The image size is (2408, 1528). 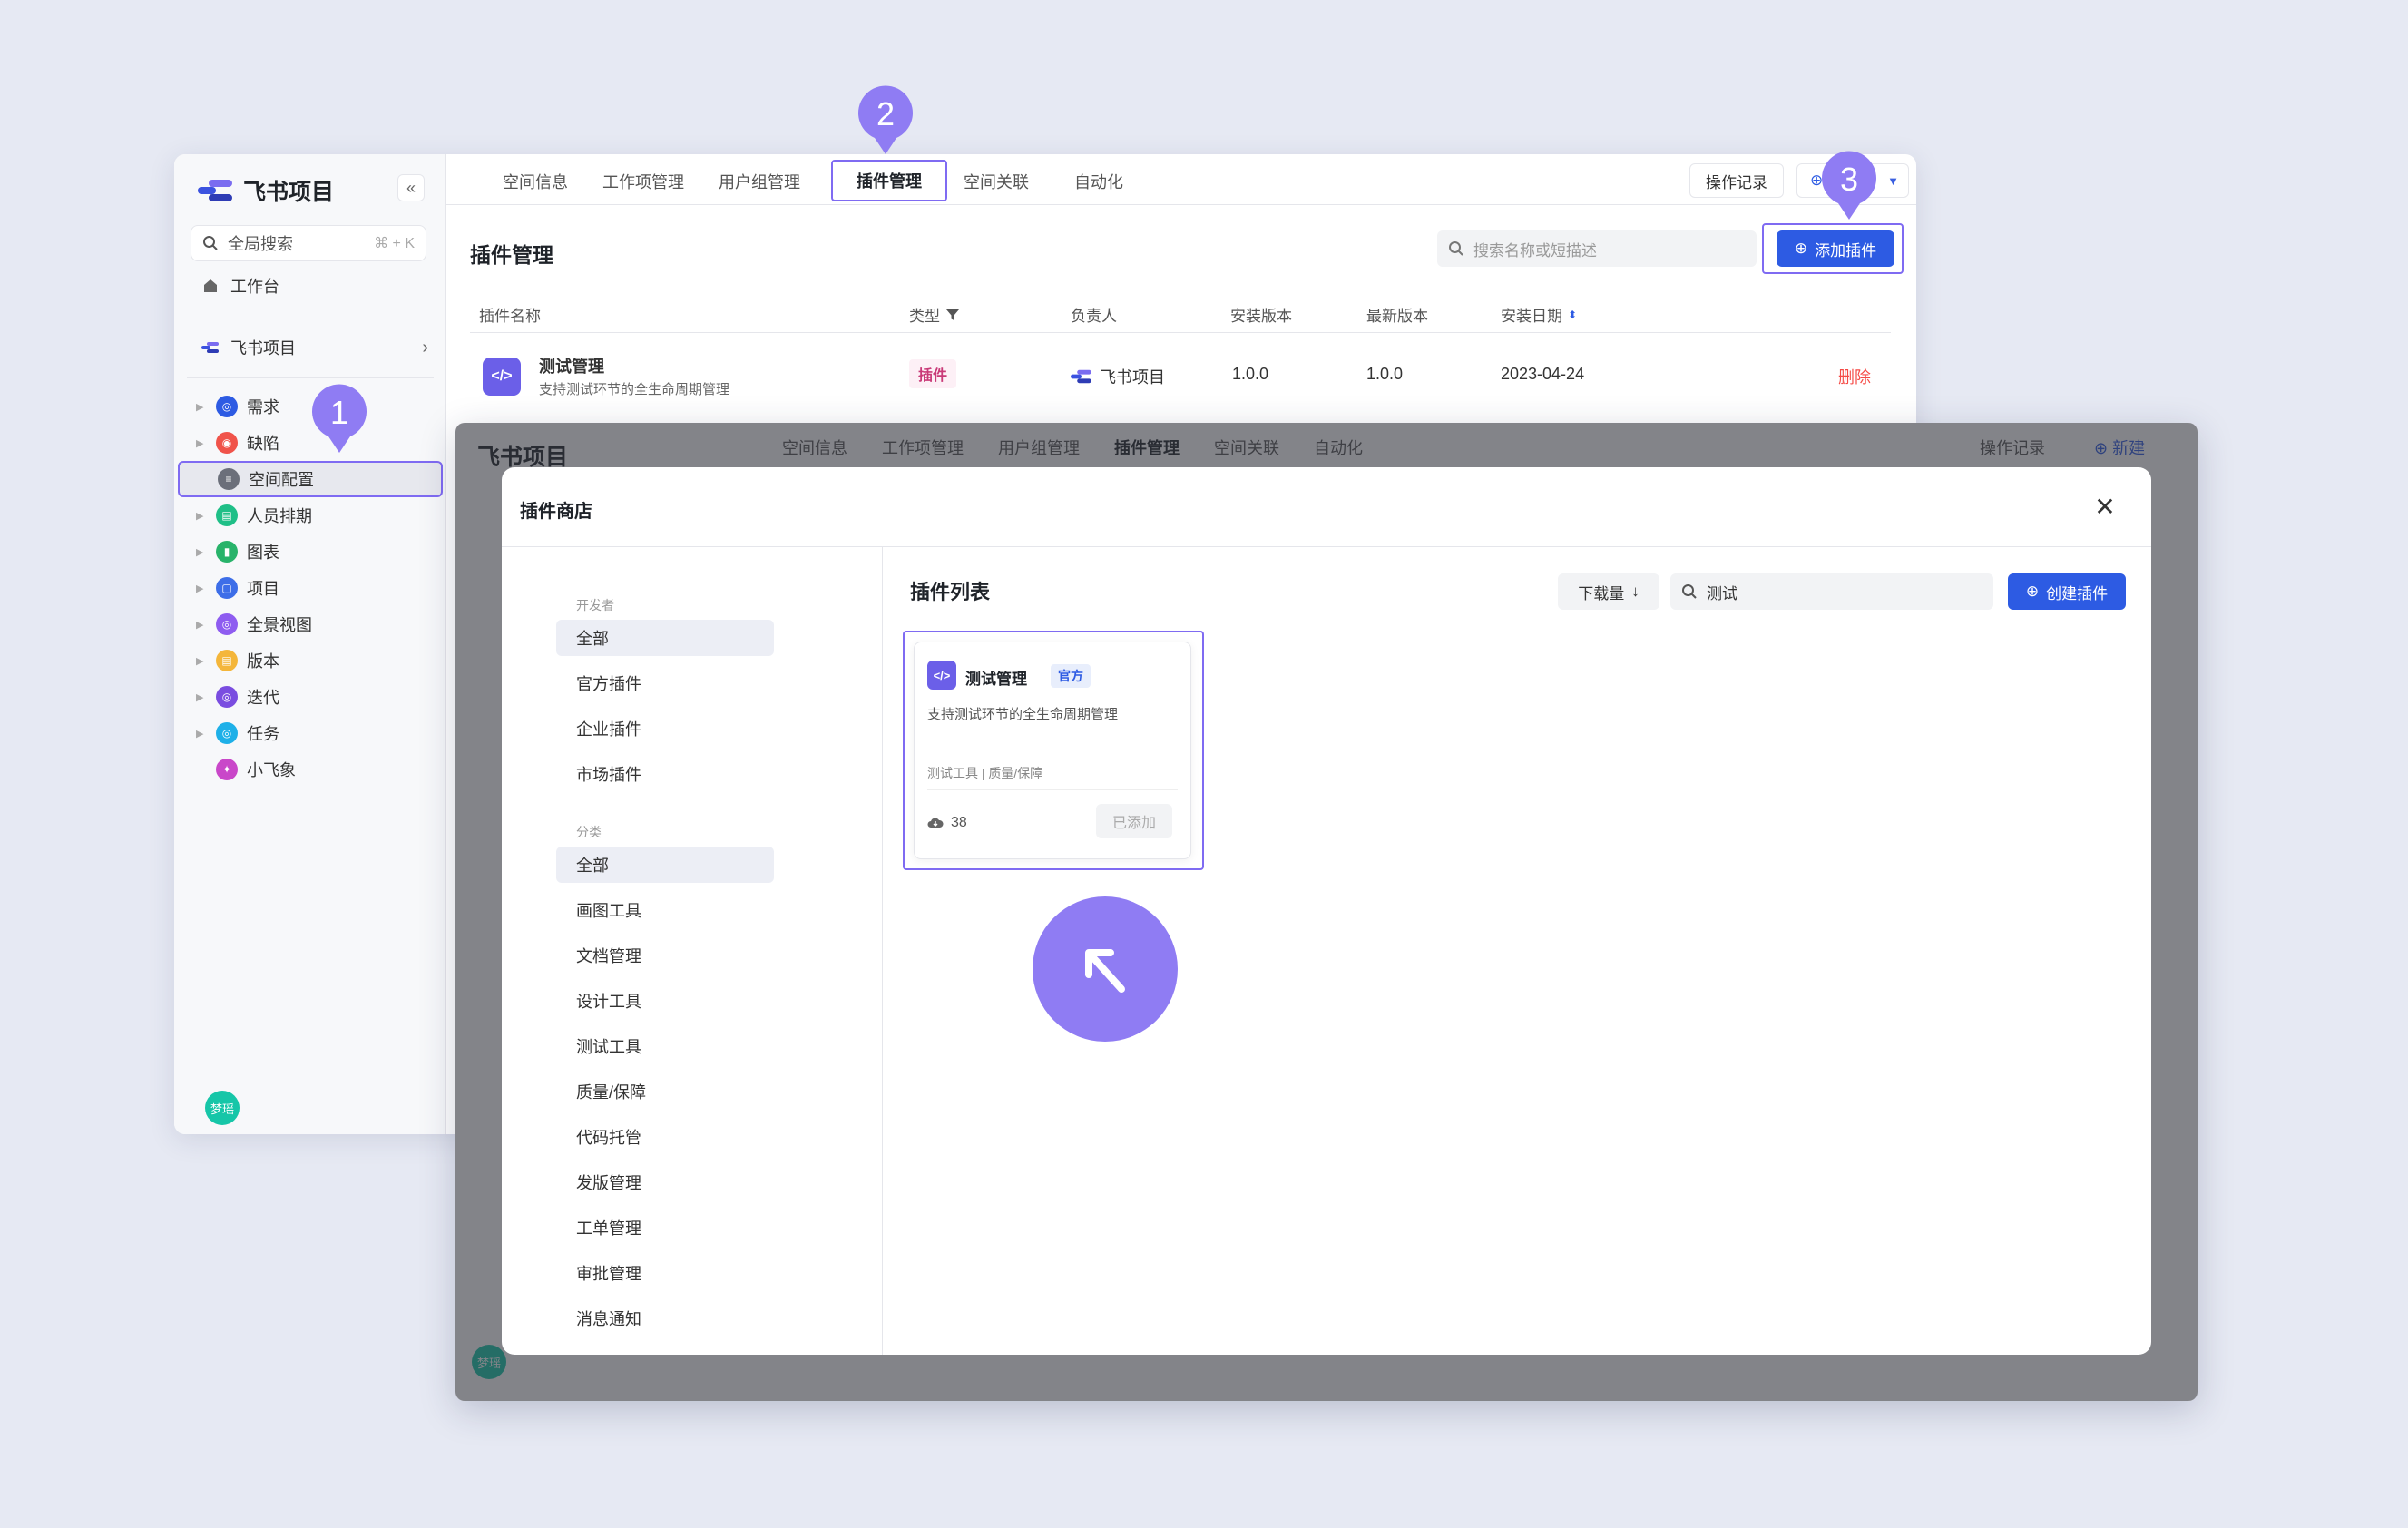 I want to click on store-search-value: 测试, so click(x=1722, y=593).